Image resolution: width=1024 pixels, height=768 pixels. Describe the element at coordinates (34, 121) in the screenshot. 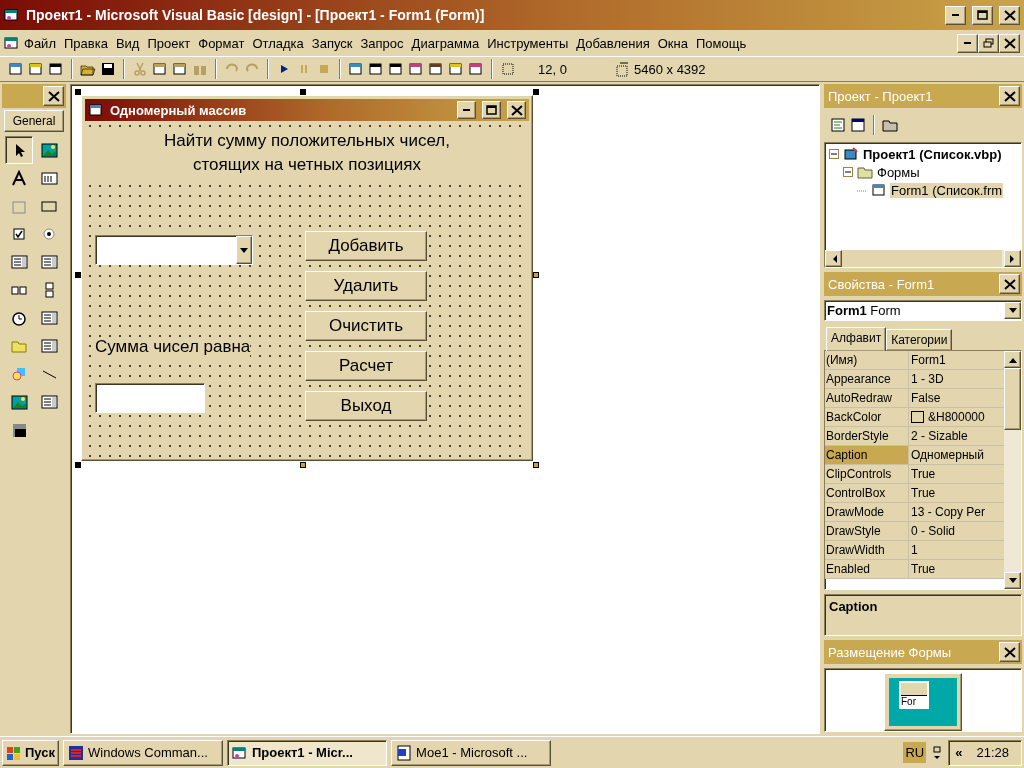

I see `toolbox-tab: General` at that location.